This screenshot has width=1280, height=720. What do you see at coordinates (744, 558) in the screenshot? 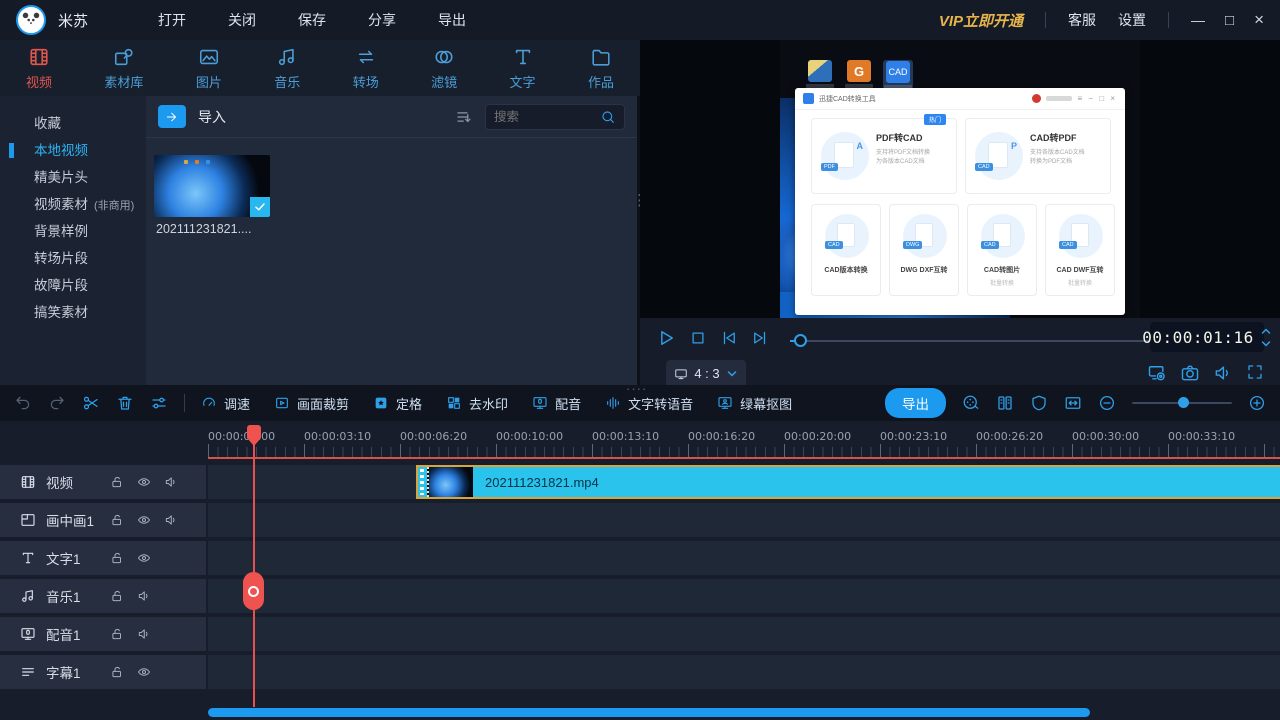
I see `track-lane-text` at bounding box center [744, 558].